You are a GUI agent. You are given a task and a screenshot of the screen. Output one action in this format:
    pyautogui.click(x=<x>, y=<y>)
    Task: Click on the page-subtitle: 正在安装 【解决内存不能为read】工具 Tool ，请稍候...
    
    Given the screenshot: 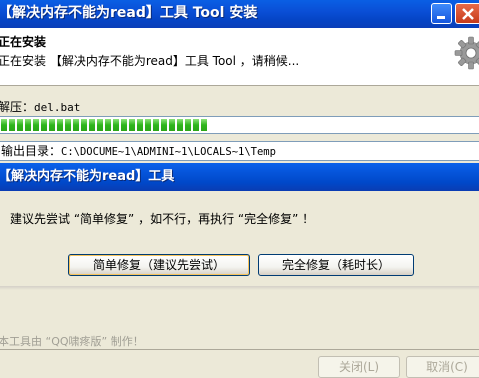 What is the action you would take?
    pyautogui.click(x=150, y=61)
    